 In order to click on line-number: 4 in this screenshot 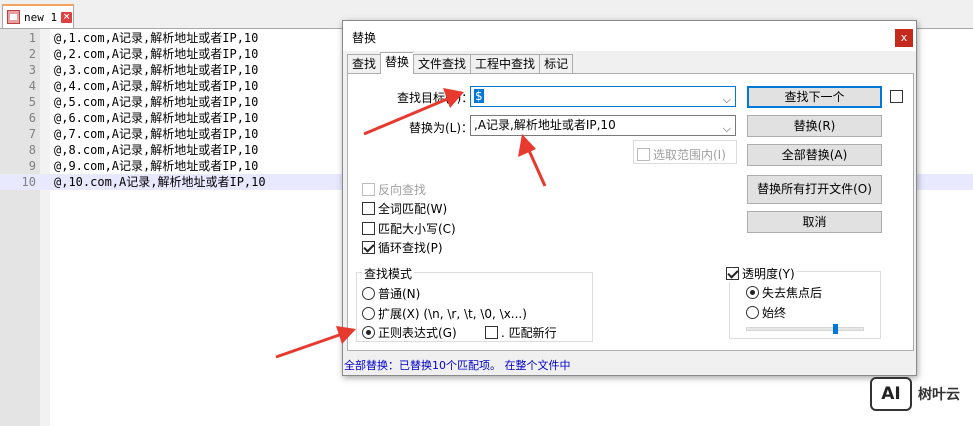, I will do `click(32, 86)`.